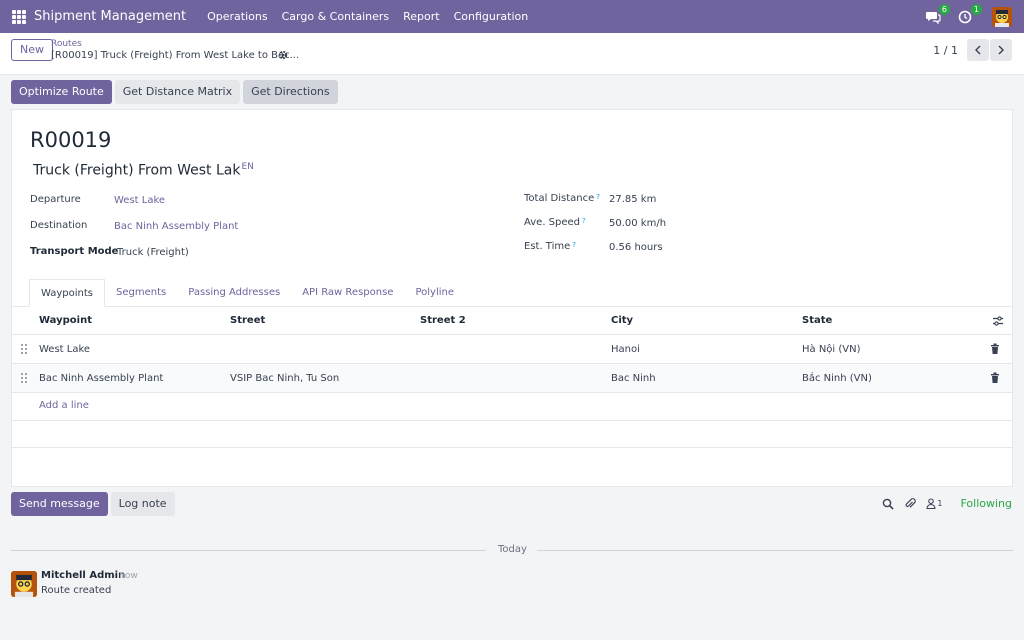 Image resolution: width=1024 pixels, height=640 pixels. I want to click on following-button: Following, so click(986, 503).